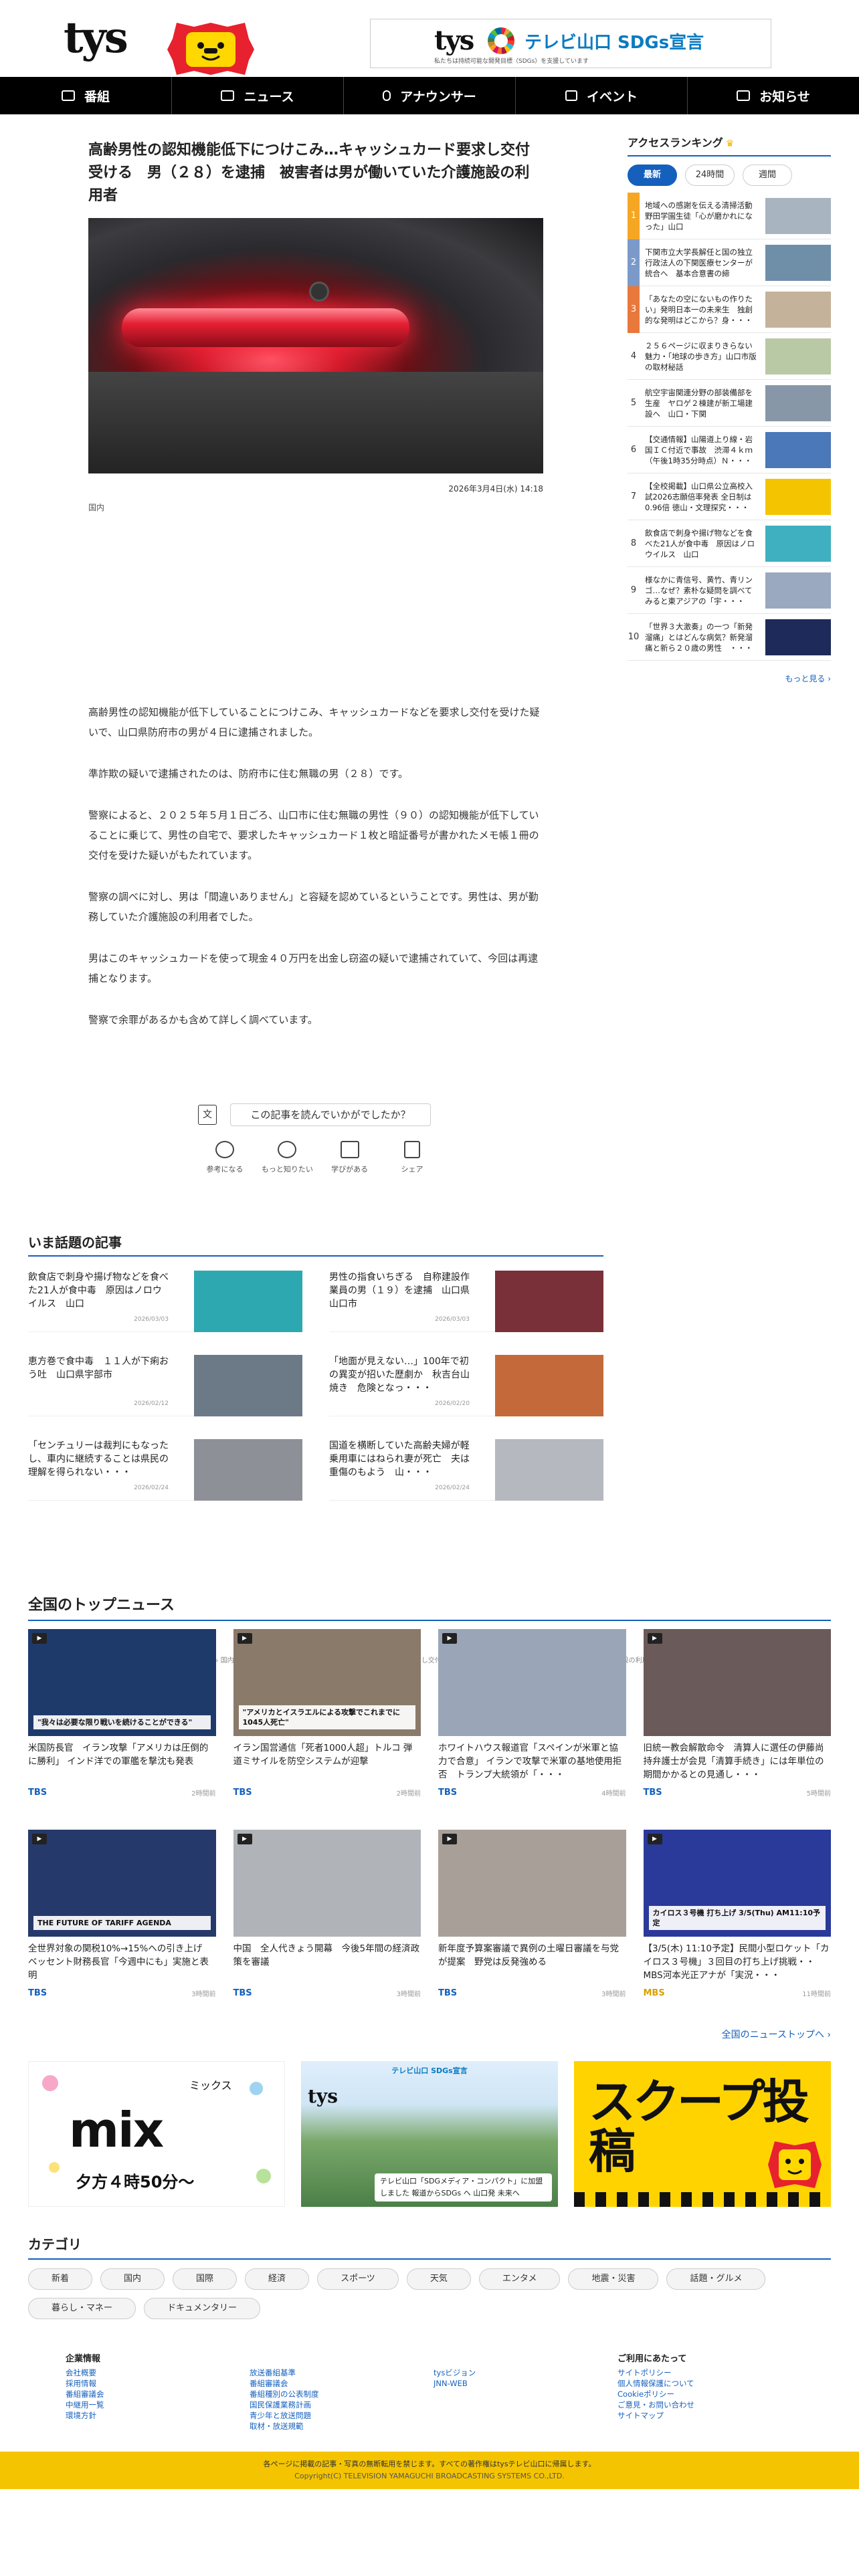  I want to click on category-chip: 暮らし・マネー, so click(82, 2308).